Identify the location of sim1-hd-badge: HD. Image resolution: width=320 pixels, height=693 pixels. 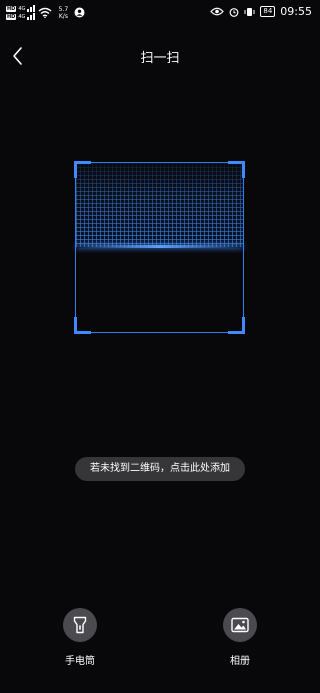
(11, 8).